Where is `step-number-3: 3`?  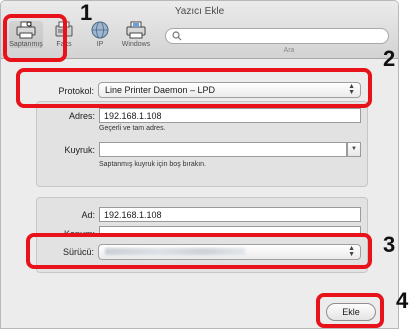
step-number-3: 3 is located at coordinates (389, 244).